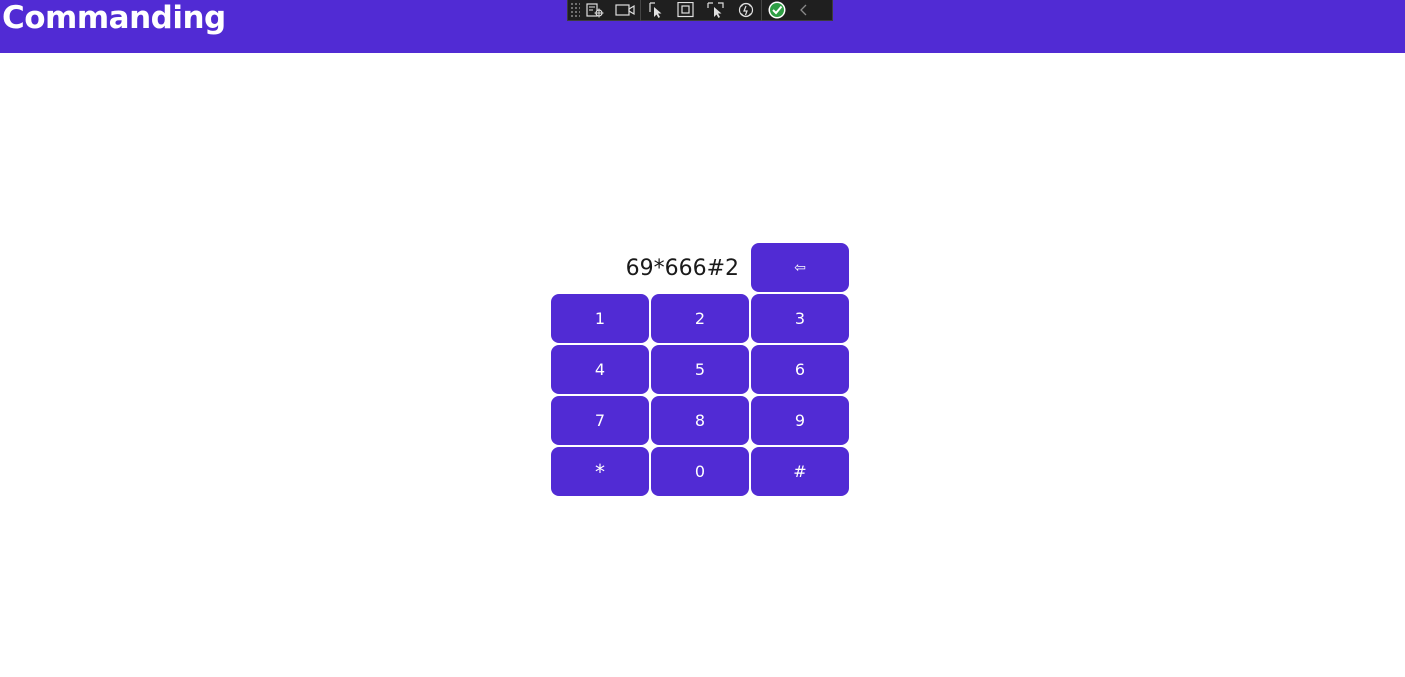 The height and width of the screenshot is (677, 1405). What do you see at coordinates (575, 10) in the screenshot?
I see `toolbar-grip-handle` at bounding box center [575, 10].